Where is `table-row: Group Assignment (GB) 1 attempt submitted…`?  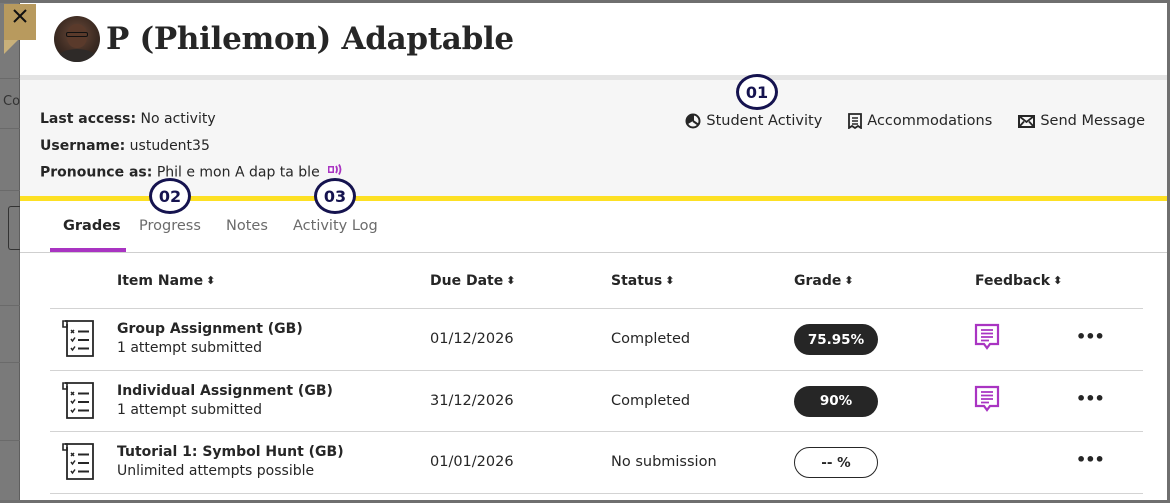
table-row: Group Assignment (GB) 1 attempt submitted… is located at coordinates (596, 340).